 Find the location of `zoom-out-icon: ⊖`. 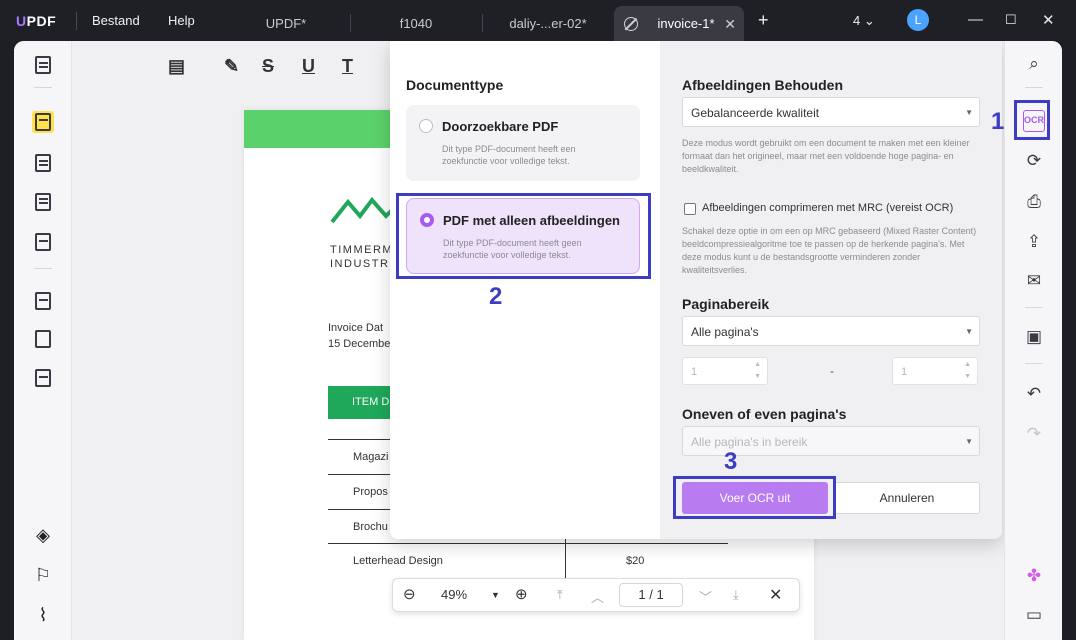

zoom-out-icon: ⊖ is located at coordinates (409, 594).